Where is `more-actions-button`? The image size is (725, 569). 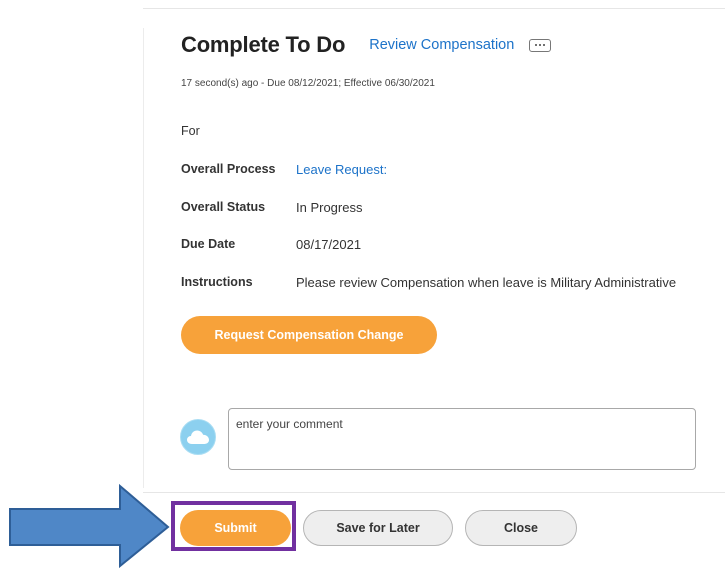 more-actions-button is located at coordinates (540, 45).